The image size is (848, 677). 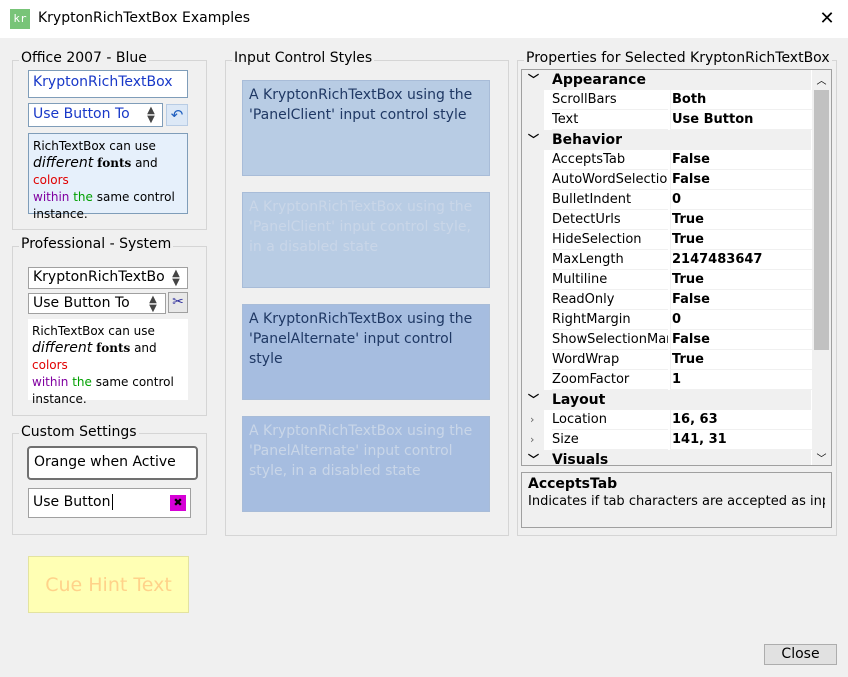 What do you see at coordinates (81, 114) in the screenshot?
I see `office-button-text: Use Button To` at bounding box center [81, 114].